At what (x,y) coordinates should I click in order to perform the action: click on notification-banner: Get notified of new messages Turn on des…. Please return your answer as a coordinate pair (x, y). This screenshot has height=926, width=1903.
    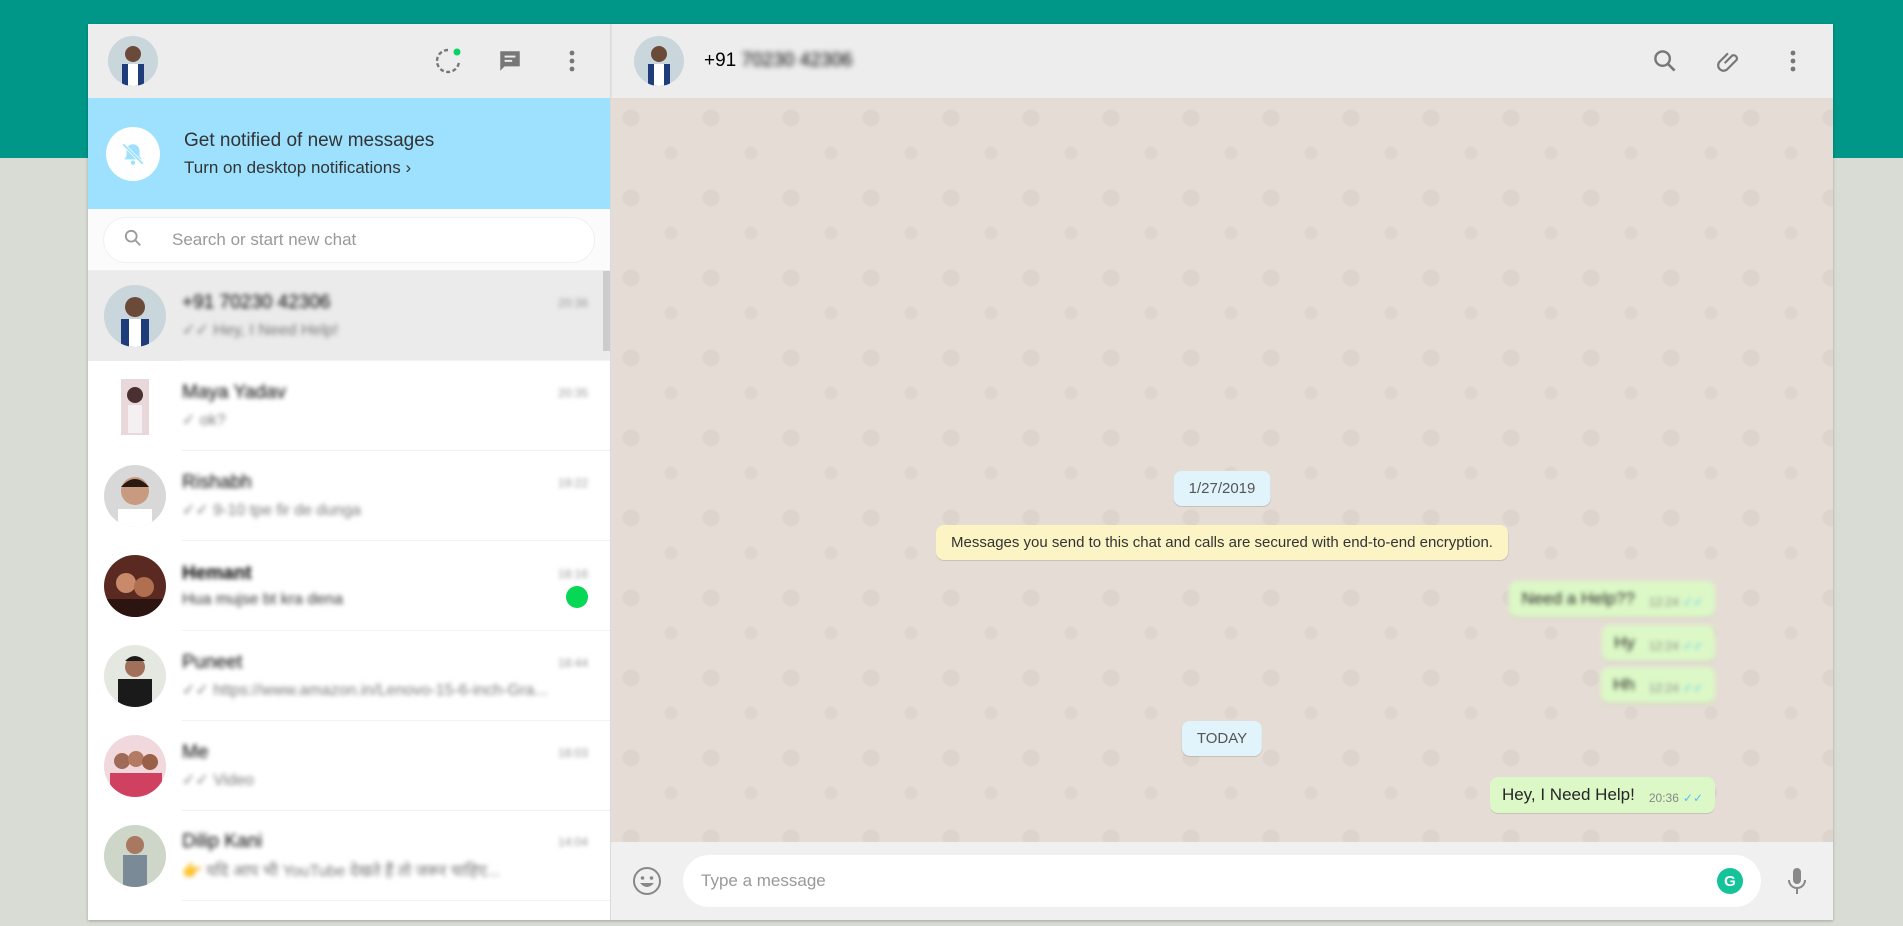
    Looking at the image, I should click on (349, 153).